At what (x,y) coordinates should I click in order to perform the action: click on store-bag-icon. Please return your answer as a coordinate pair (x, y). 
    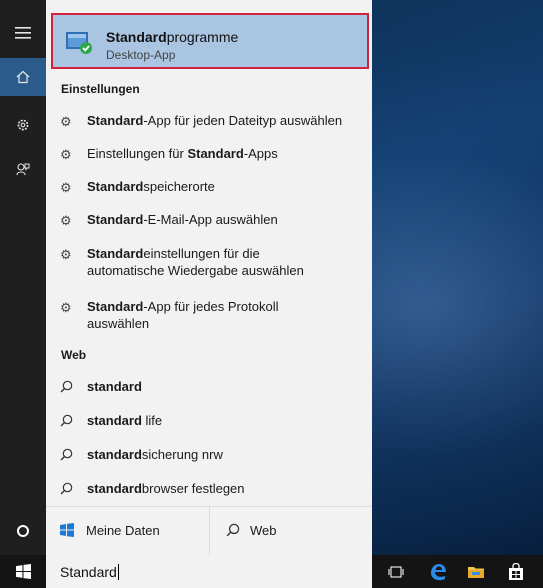
    Looking at the image, I should click on (516, 571).